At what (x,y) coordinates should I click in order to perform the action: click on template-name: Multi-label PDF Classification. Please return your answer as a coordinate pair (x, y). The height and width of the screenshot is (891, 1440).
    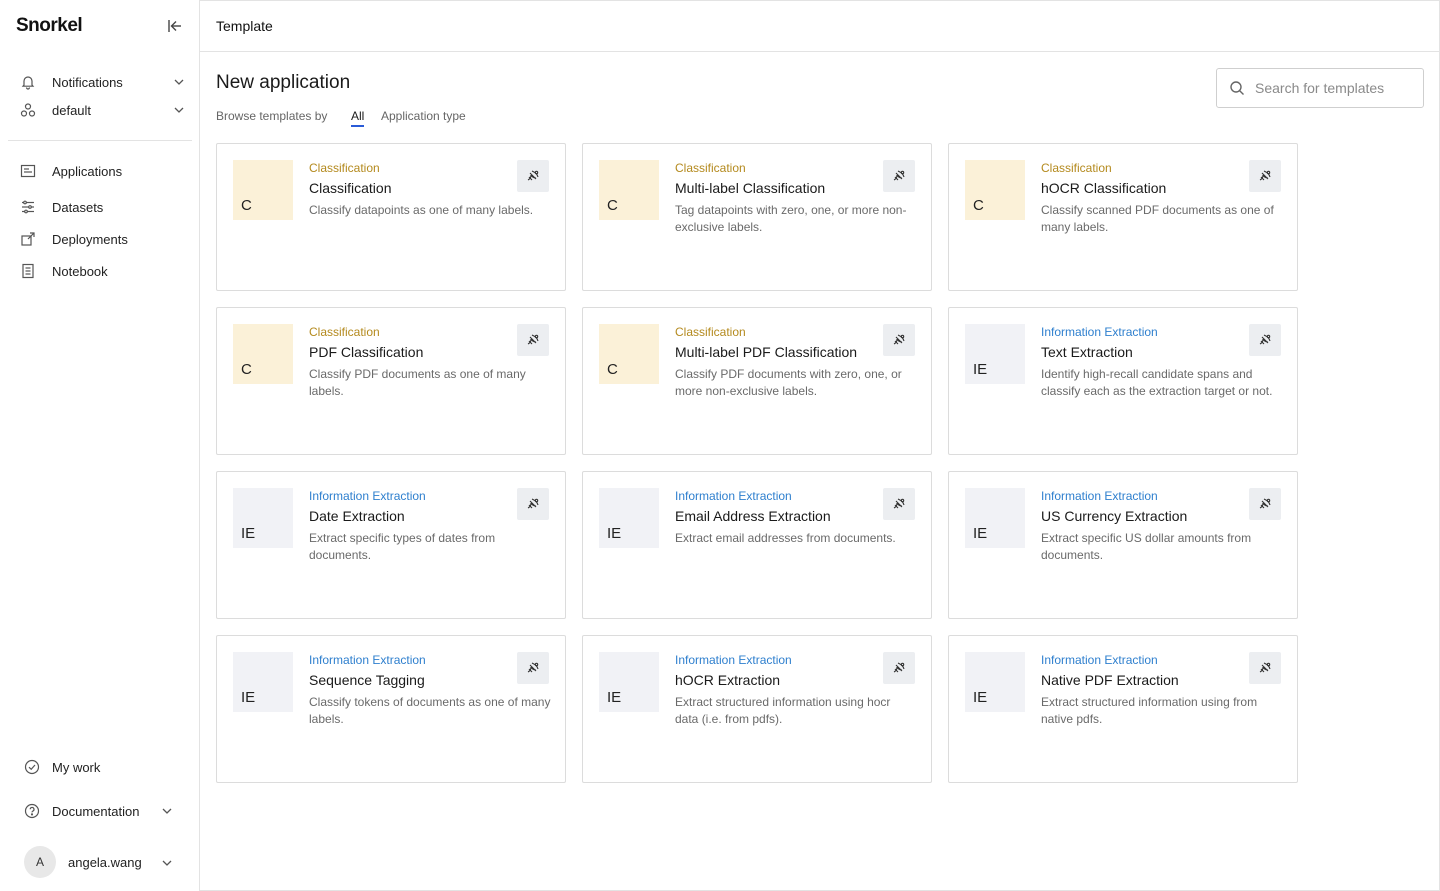
    Looking at the image, I should click on (766, 352).